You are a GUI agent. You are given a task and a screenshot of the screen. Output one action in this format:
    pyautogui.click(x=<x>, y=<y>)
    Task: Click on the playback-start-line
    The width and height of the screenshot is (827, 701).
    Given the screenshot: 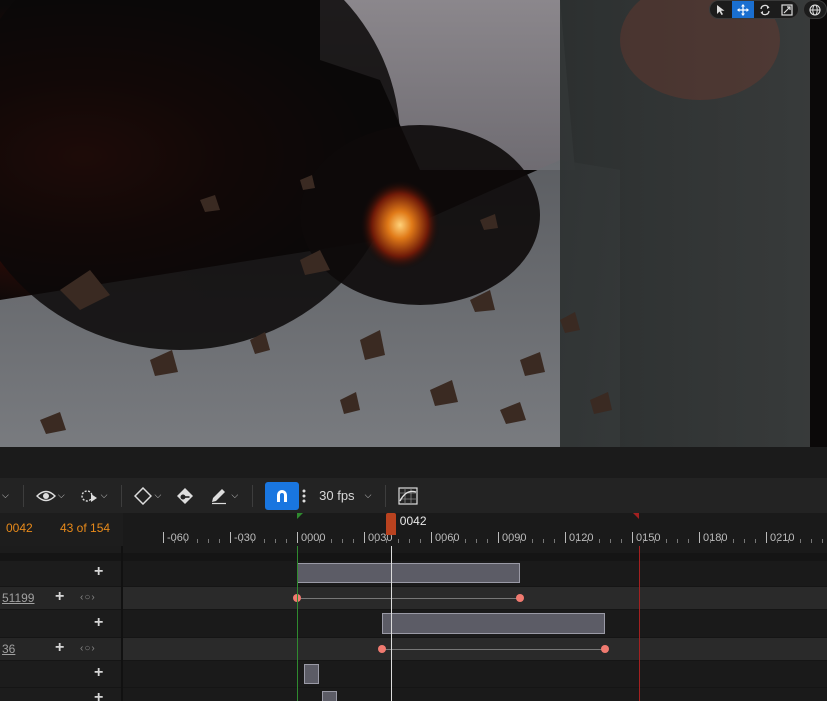 What is the action you would take?
    pyautogui.click(x=297, y=623)
    